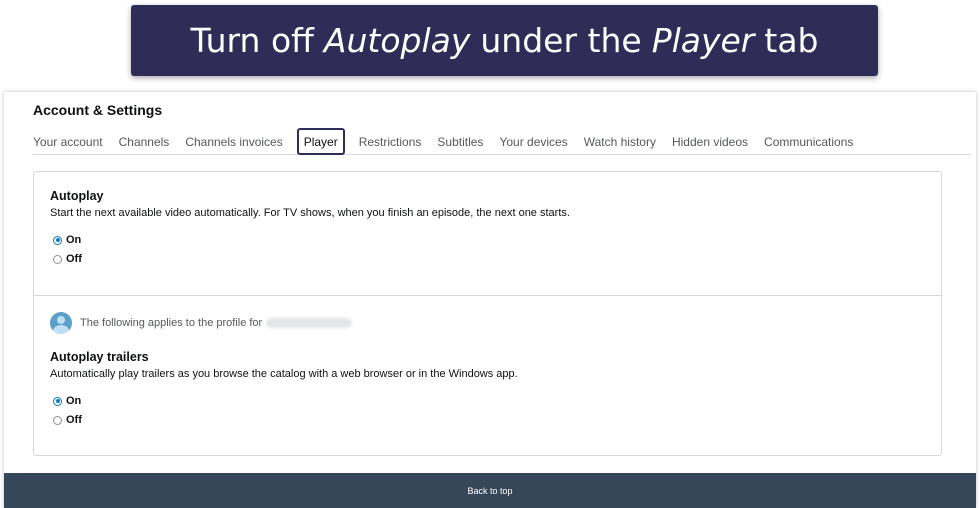 The width and height of the screenshot is (980, 508). Describe the element at coordinates (390, 138) in the screenshot. I see `tab-restrictions: Restrictions` at that location.